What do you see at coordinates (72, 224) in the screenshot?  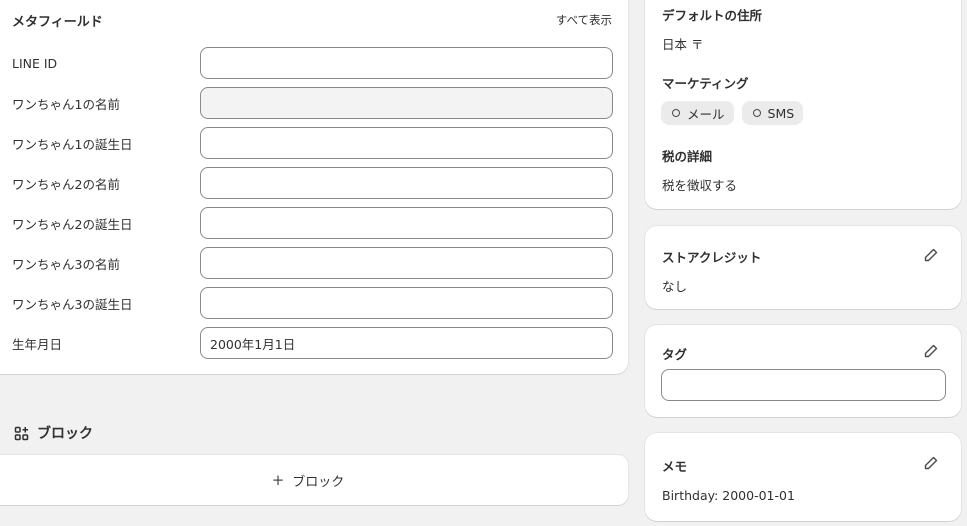 I see `metafield-label: ワンちゃん2の誕生日` at bounding box center [72, 224].